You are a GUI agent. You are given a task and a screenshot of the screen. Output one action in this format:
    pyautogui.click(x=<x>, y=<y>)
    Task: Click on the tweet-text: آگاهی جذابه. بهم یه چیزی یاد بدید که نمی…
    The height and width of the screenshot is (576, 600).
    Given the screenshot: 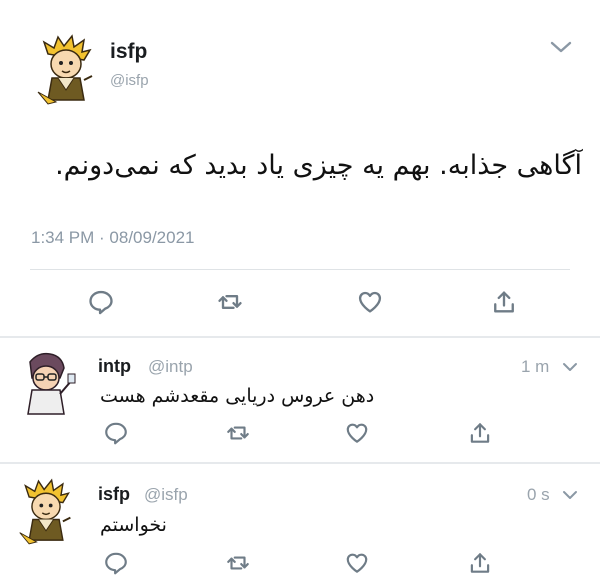 What is the action you would take?
    pyautogui.click(x=318, y=165)
    